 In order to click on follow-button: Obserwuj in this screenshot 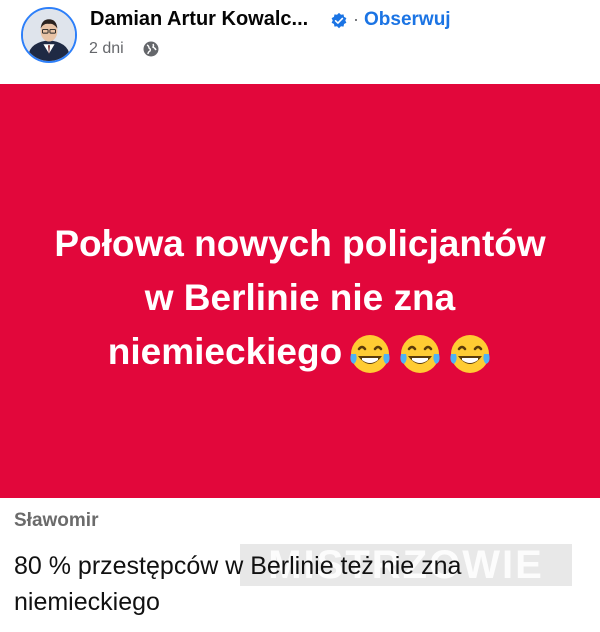, I will do `click(407, 20)`.